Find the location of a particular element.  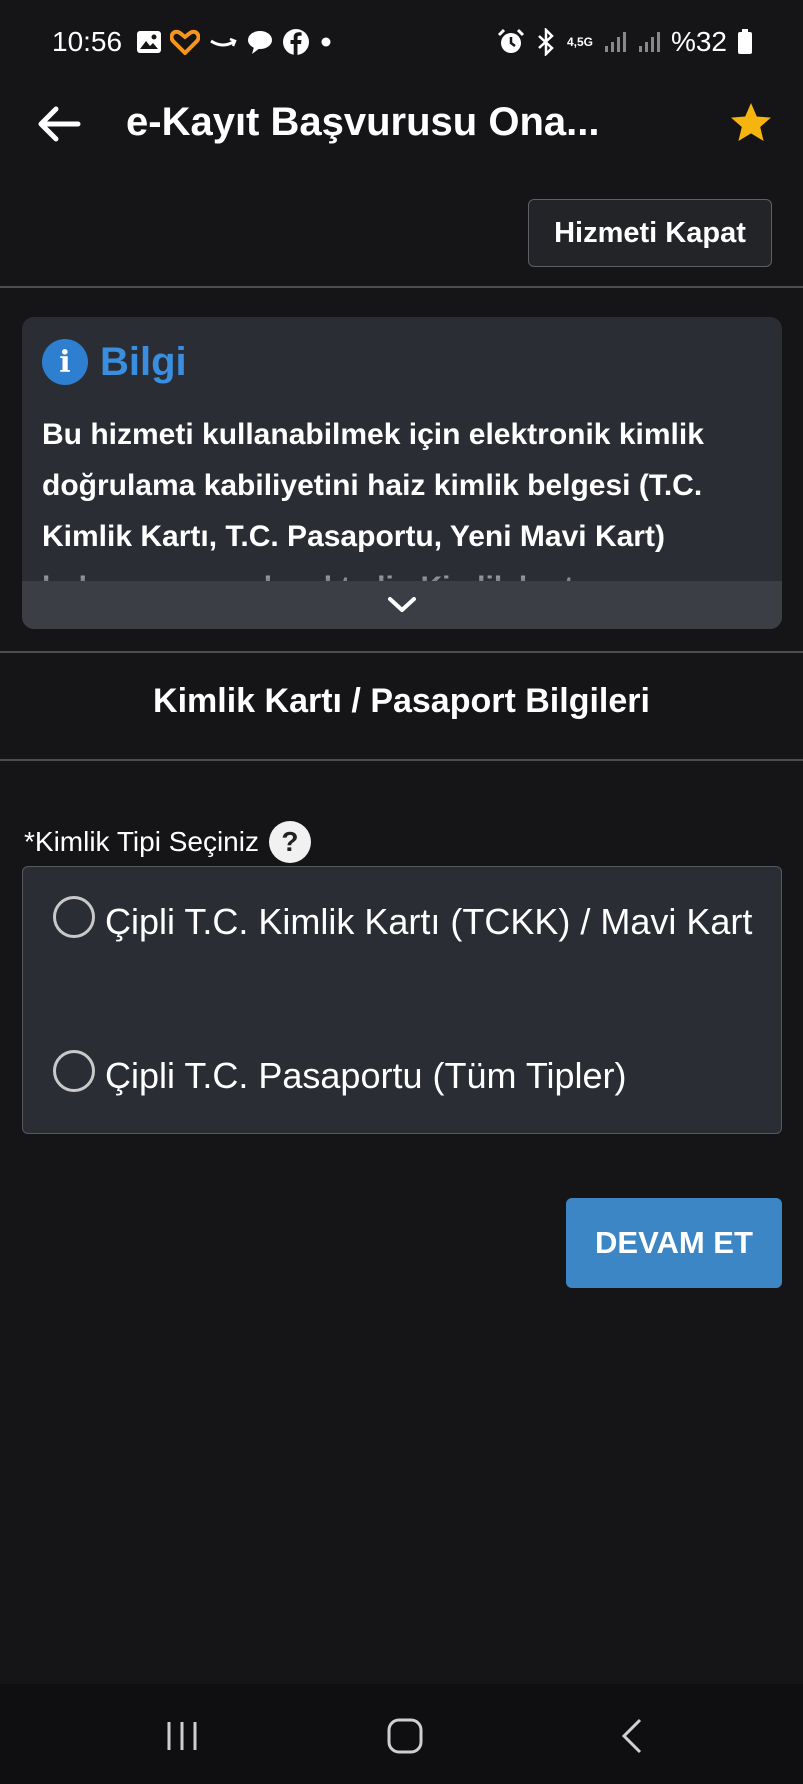

id-type-label-row: *Kimlik Tipi Seçiniz ? is located at coordinates (167, 842).